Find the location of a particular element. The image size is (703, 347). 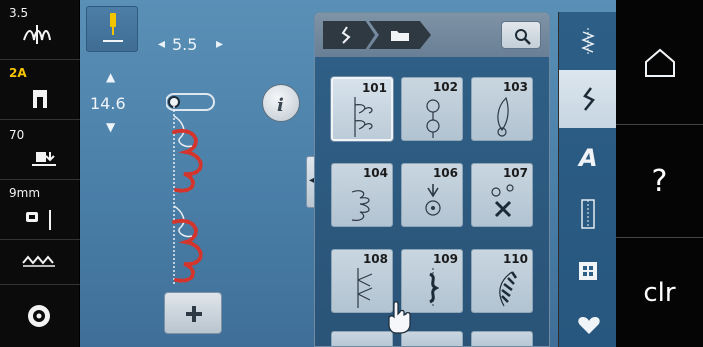

buttonhole-icon is located at coordinates (588, 214).